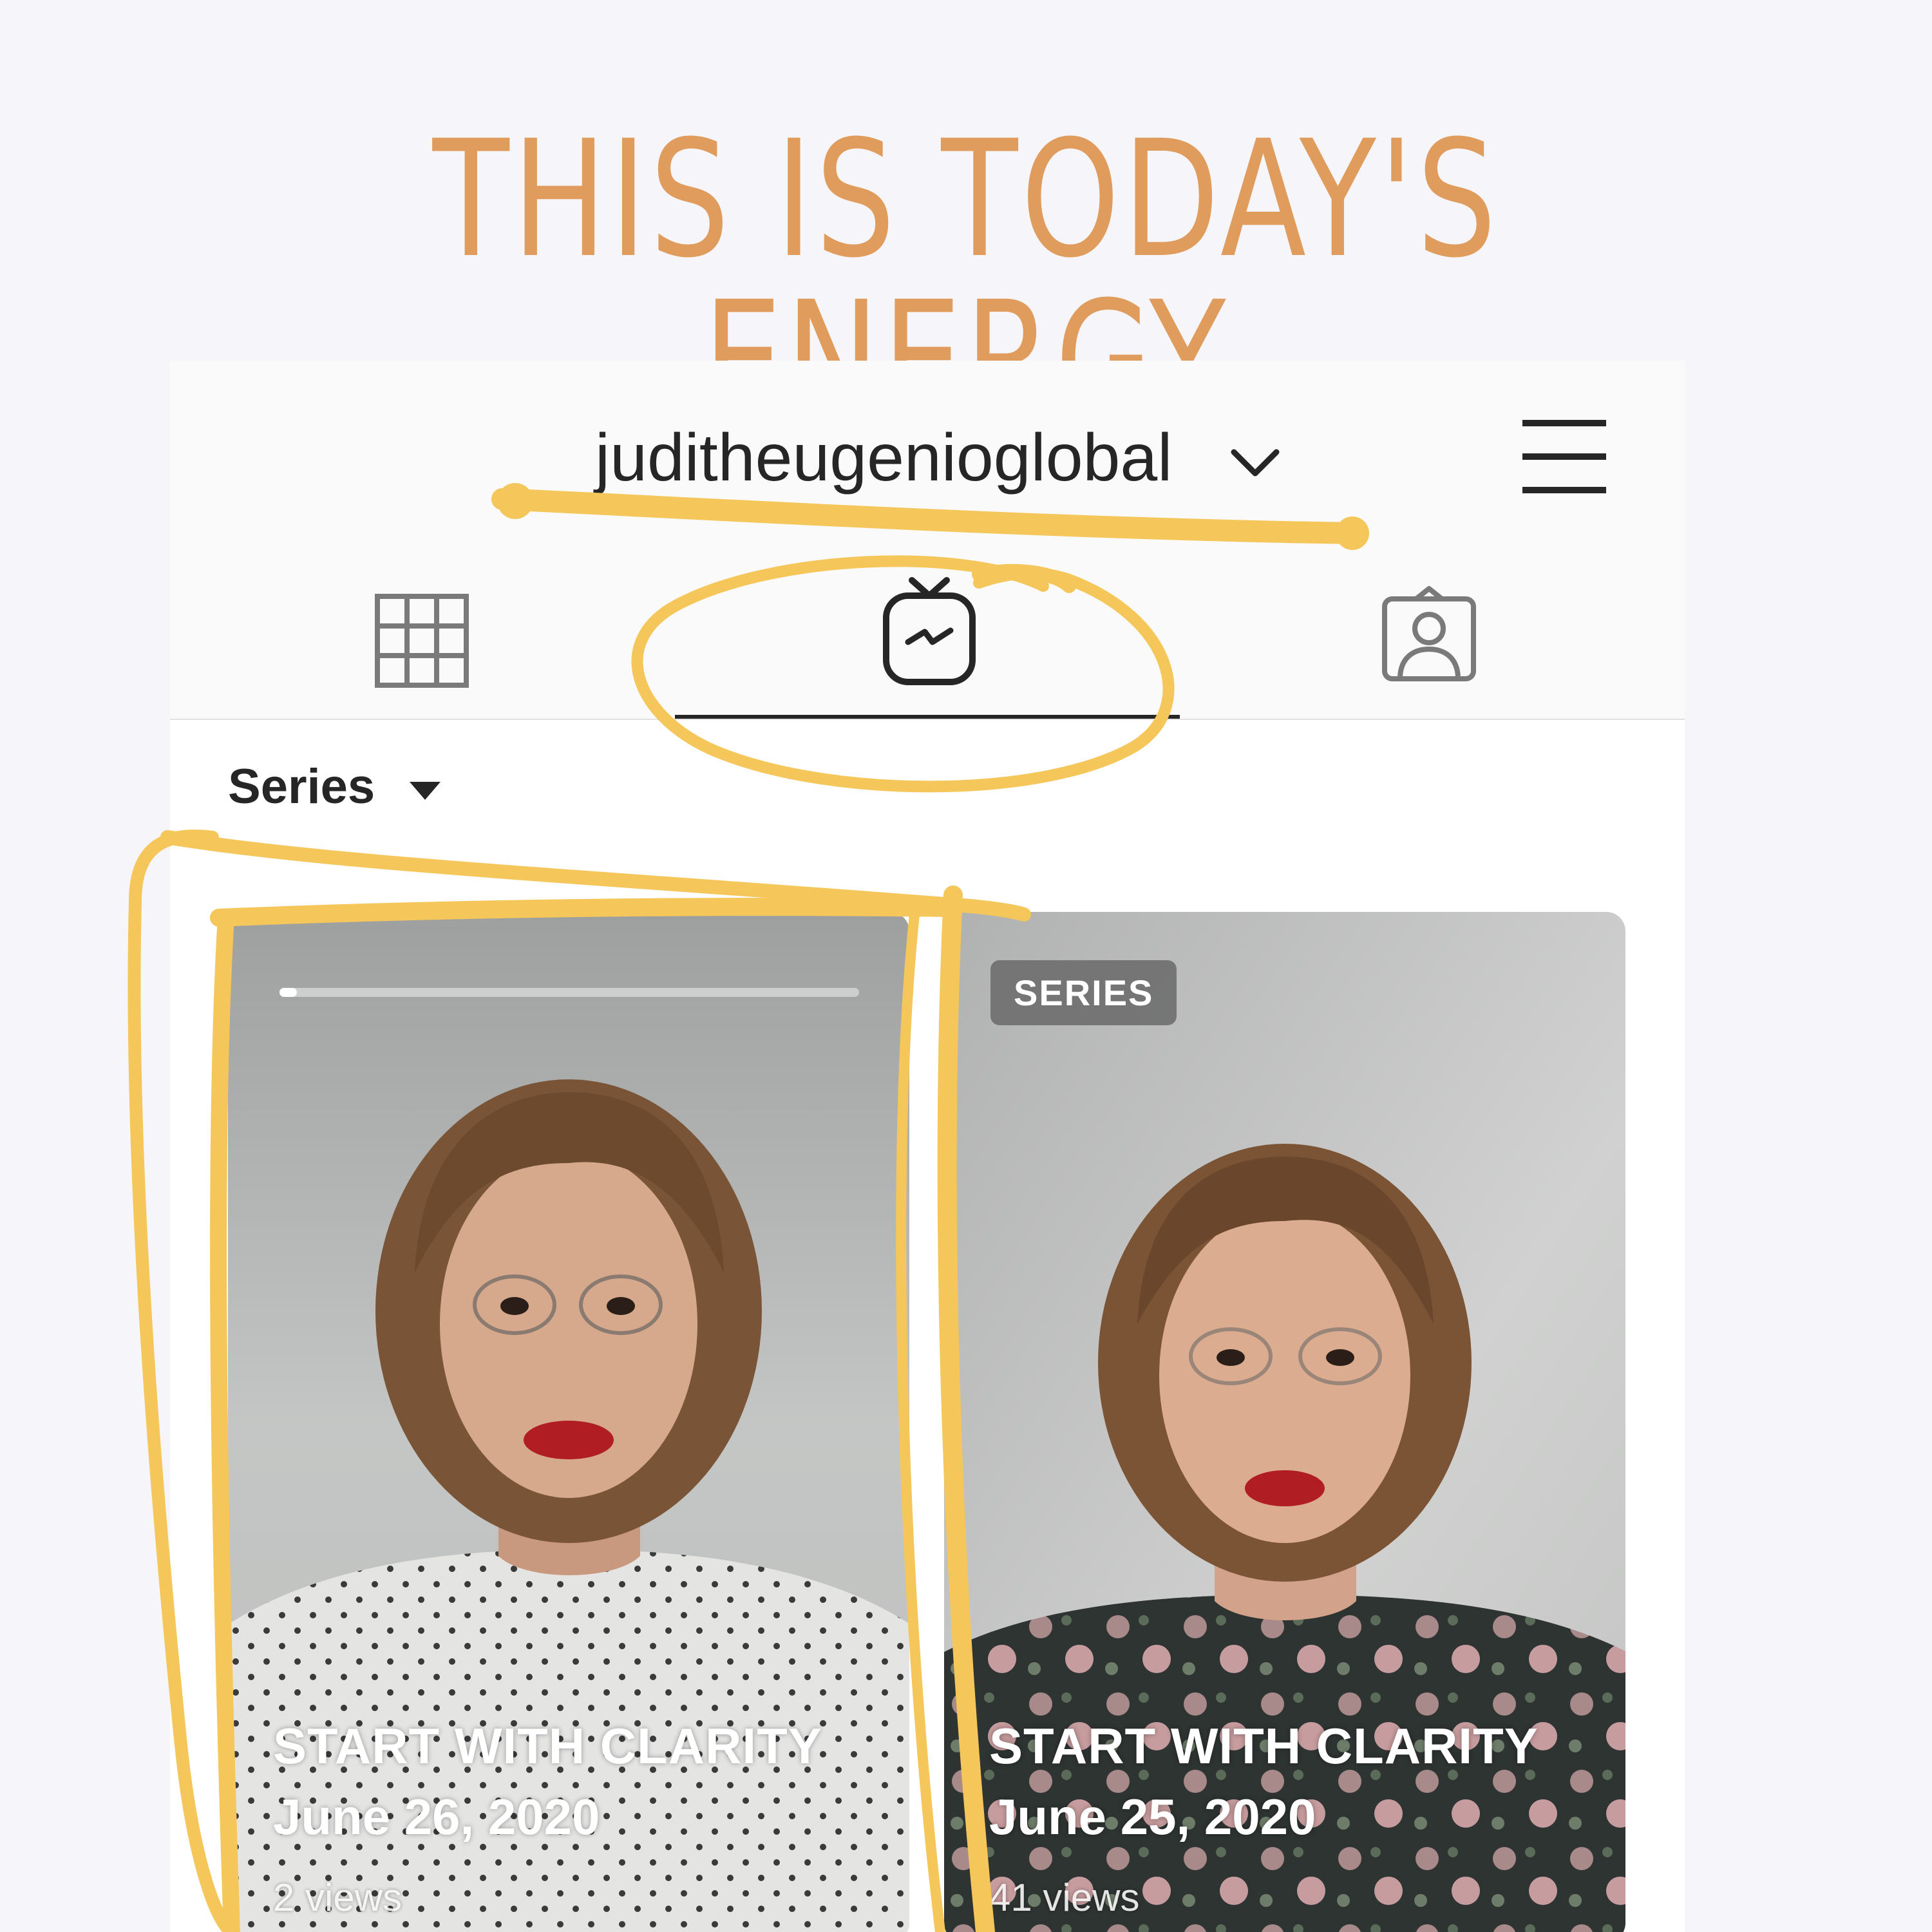 The image size is (1932, 1932). I want to click on caret-down-icon, so click(425, 790).